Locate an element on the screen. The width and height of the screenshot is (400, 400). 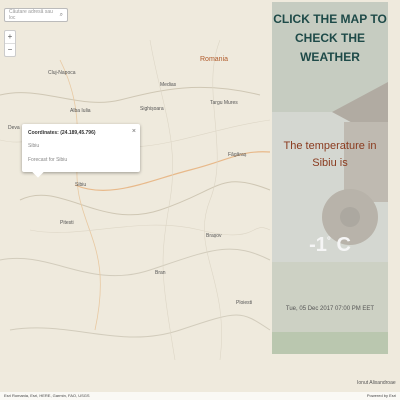
powered-by-link: Powered by Esri is located at coordinates (381, 395).